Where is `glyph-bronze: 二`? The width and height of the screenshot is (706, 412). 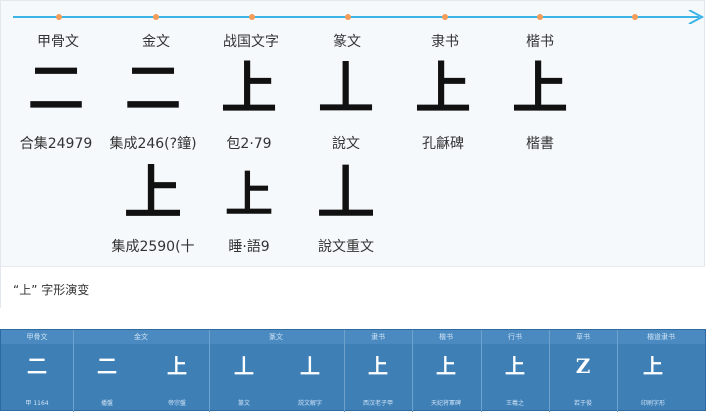
glyph-bronze: 二 is located at coordinates (153, 89).